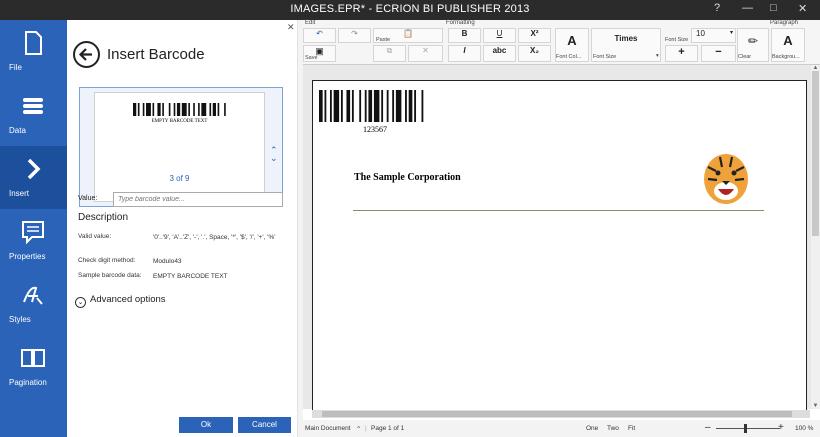 This screenshot has width=820, height=437. Describe the element at coordinates (264, 425) in the screenshot. I see `cancel-button: Cancel` at that location.